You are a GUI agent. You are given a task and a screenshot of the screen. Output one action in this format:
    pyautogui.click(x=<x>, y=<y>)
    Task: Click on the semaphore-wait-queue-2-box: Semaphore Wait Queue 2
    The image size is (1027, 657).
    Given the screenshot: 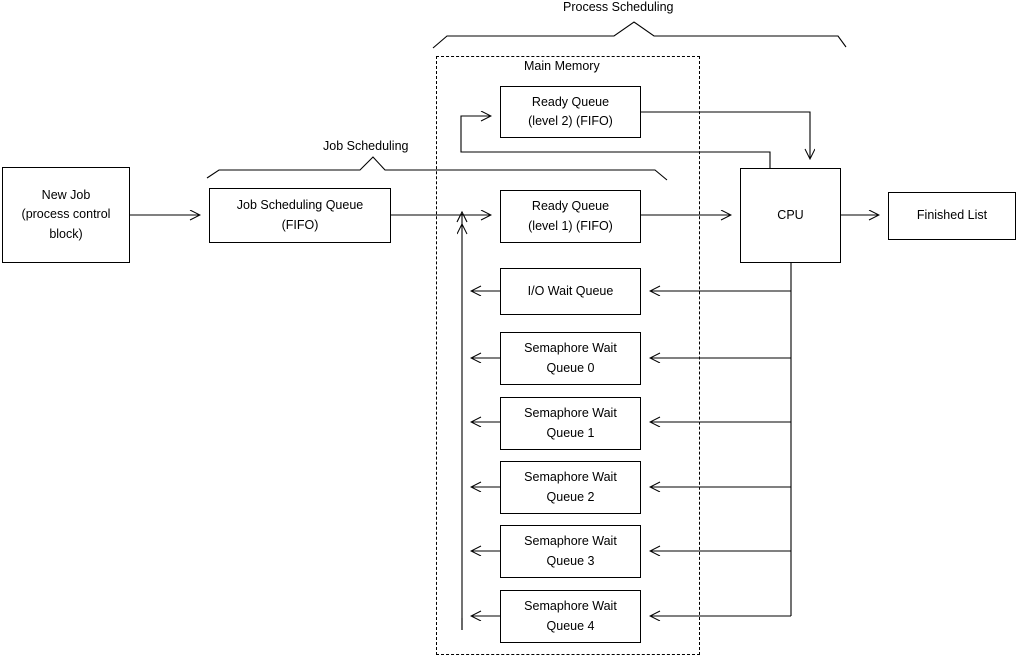 What is the action you would take?
    pyautogui.click(x=570, y=487)
    